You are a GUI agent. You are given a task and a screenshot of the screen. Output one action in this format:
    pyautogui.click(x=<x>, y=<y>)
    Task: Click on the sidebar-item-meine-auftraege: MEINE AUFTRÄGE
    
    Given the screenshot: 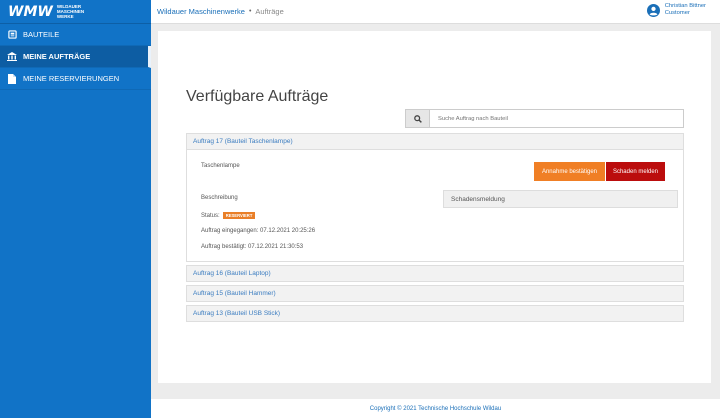 What is the action you would take?
    pyautogui.click(x=75, y=57)
    